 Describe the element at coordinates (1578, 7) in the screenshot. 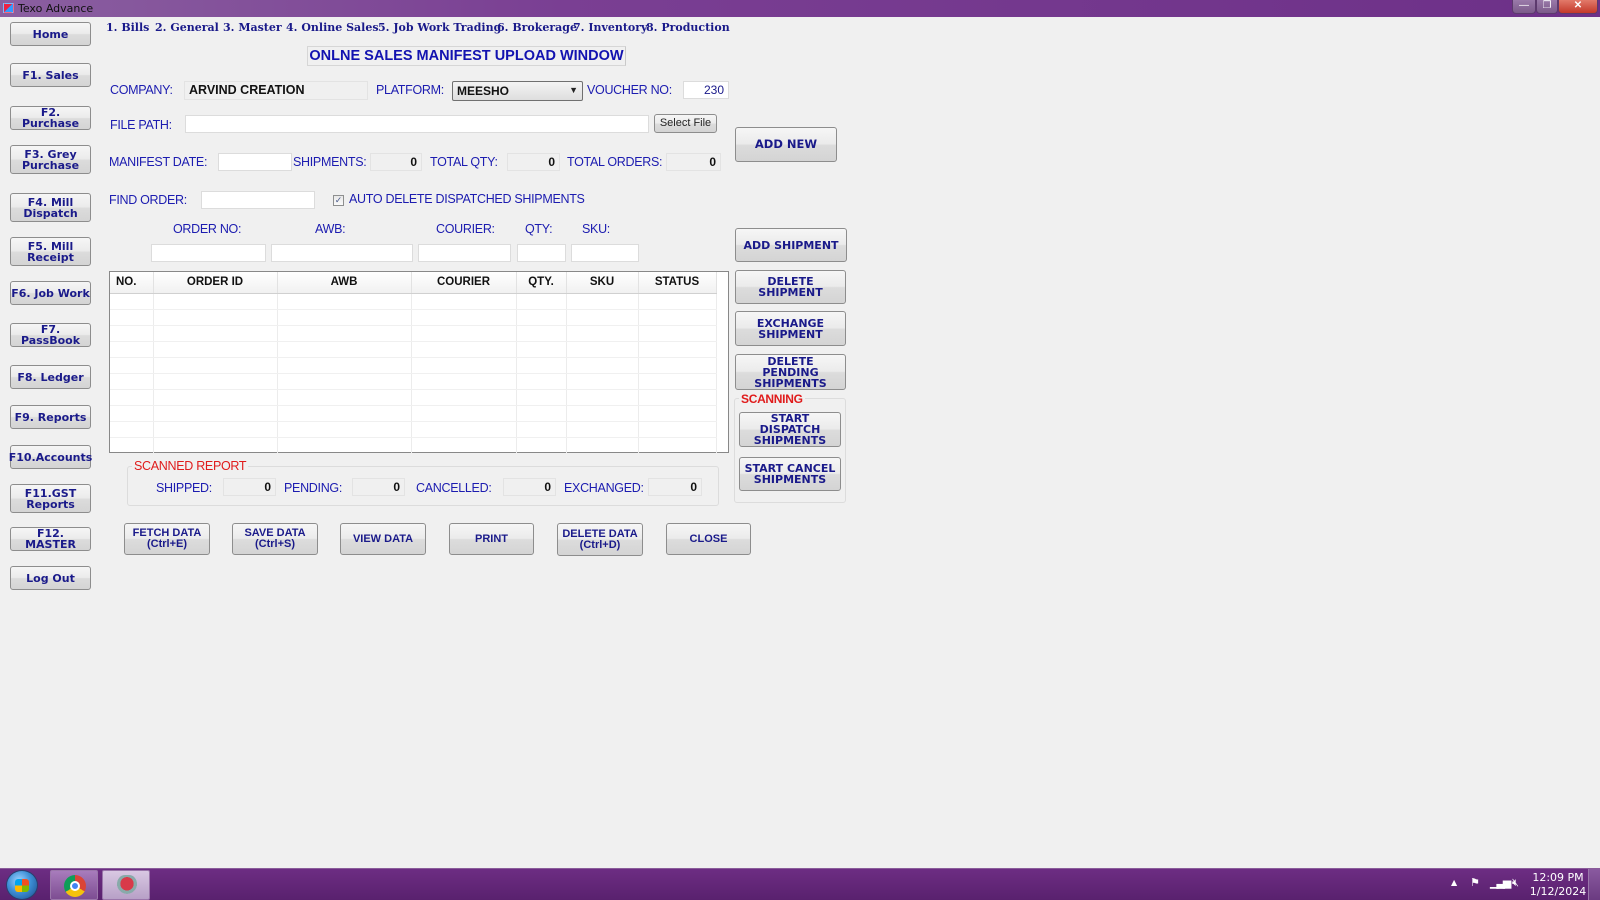

I see `close-window-button: ✕` at that location.